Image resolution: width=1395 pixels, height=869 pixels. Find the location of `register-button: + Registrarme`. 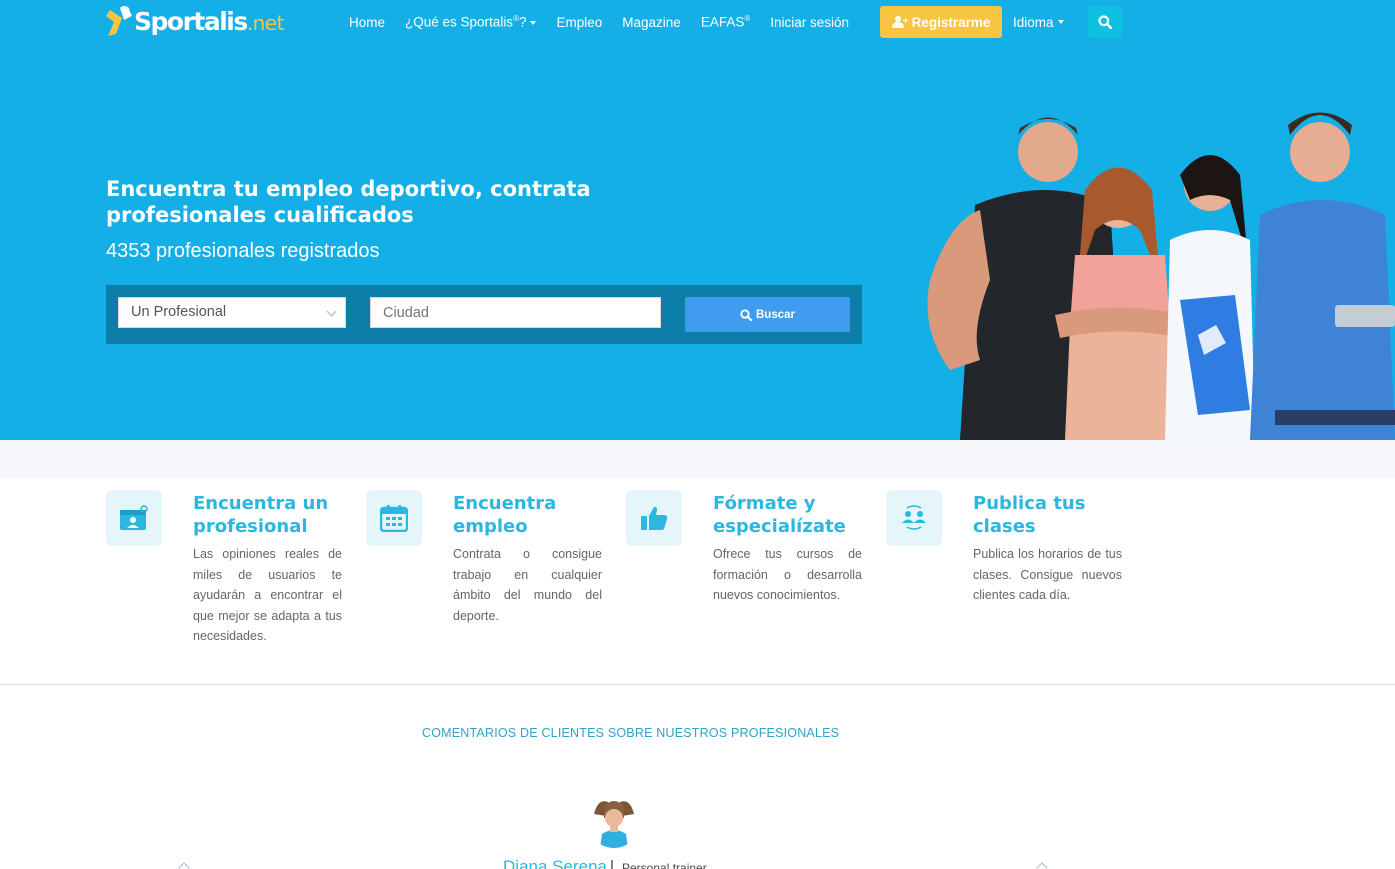

register-button: + Registrarme is located at coordinates (941, 22).